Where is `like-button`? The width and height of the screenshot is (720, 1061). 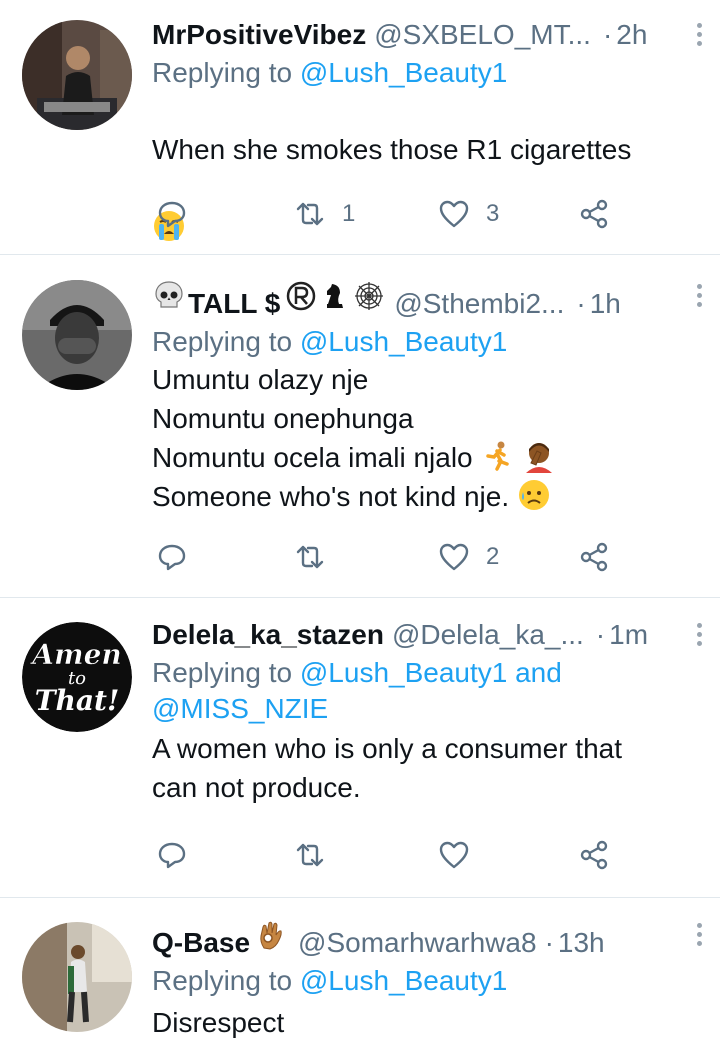
like-button is located at coordinates (462, 855).